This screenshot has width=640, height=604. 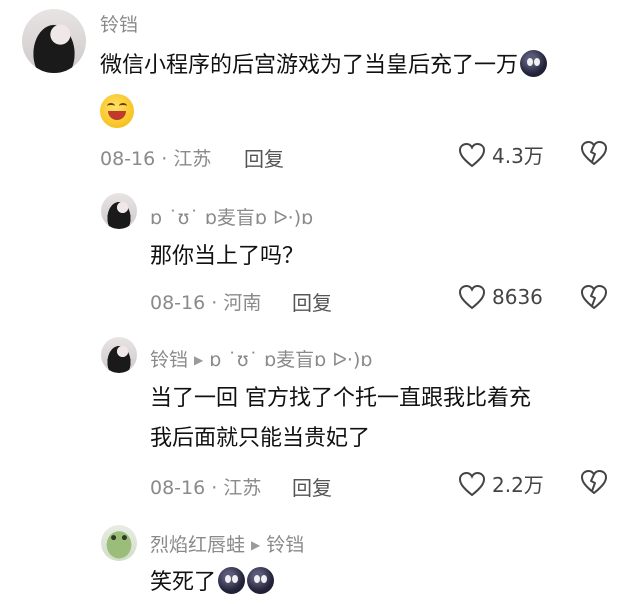 I want to click on comment-text: 笑死了, so click(x=212, y=583).